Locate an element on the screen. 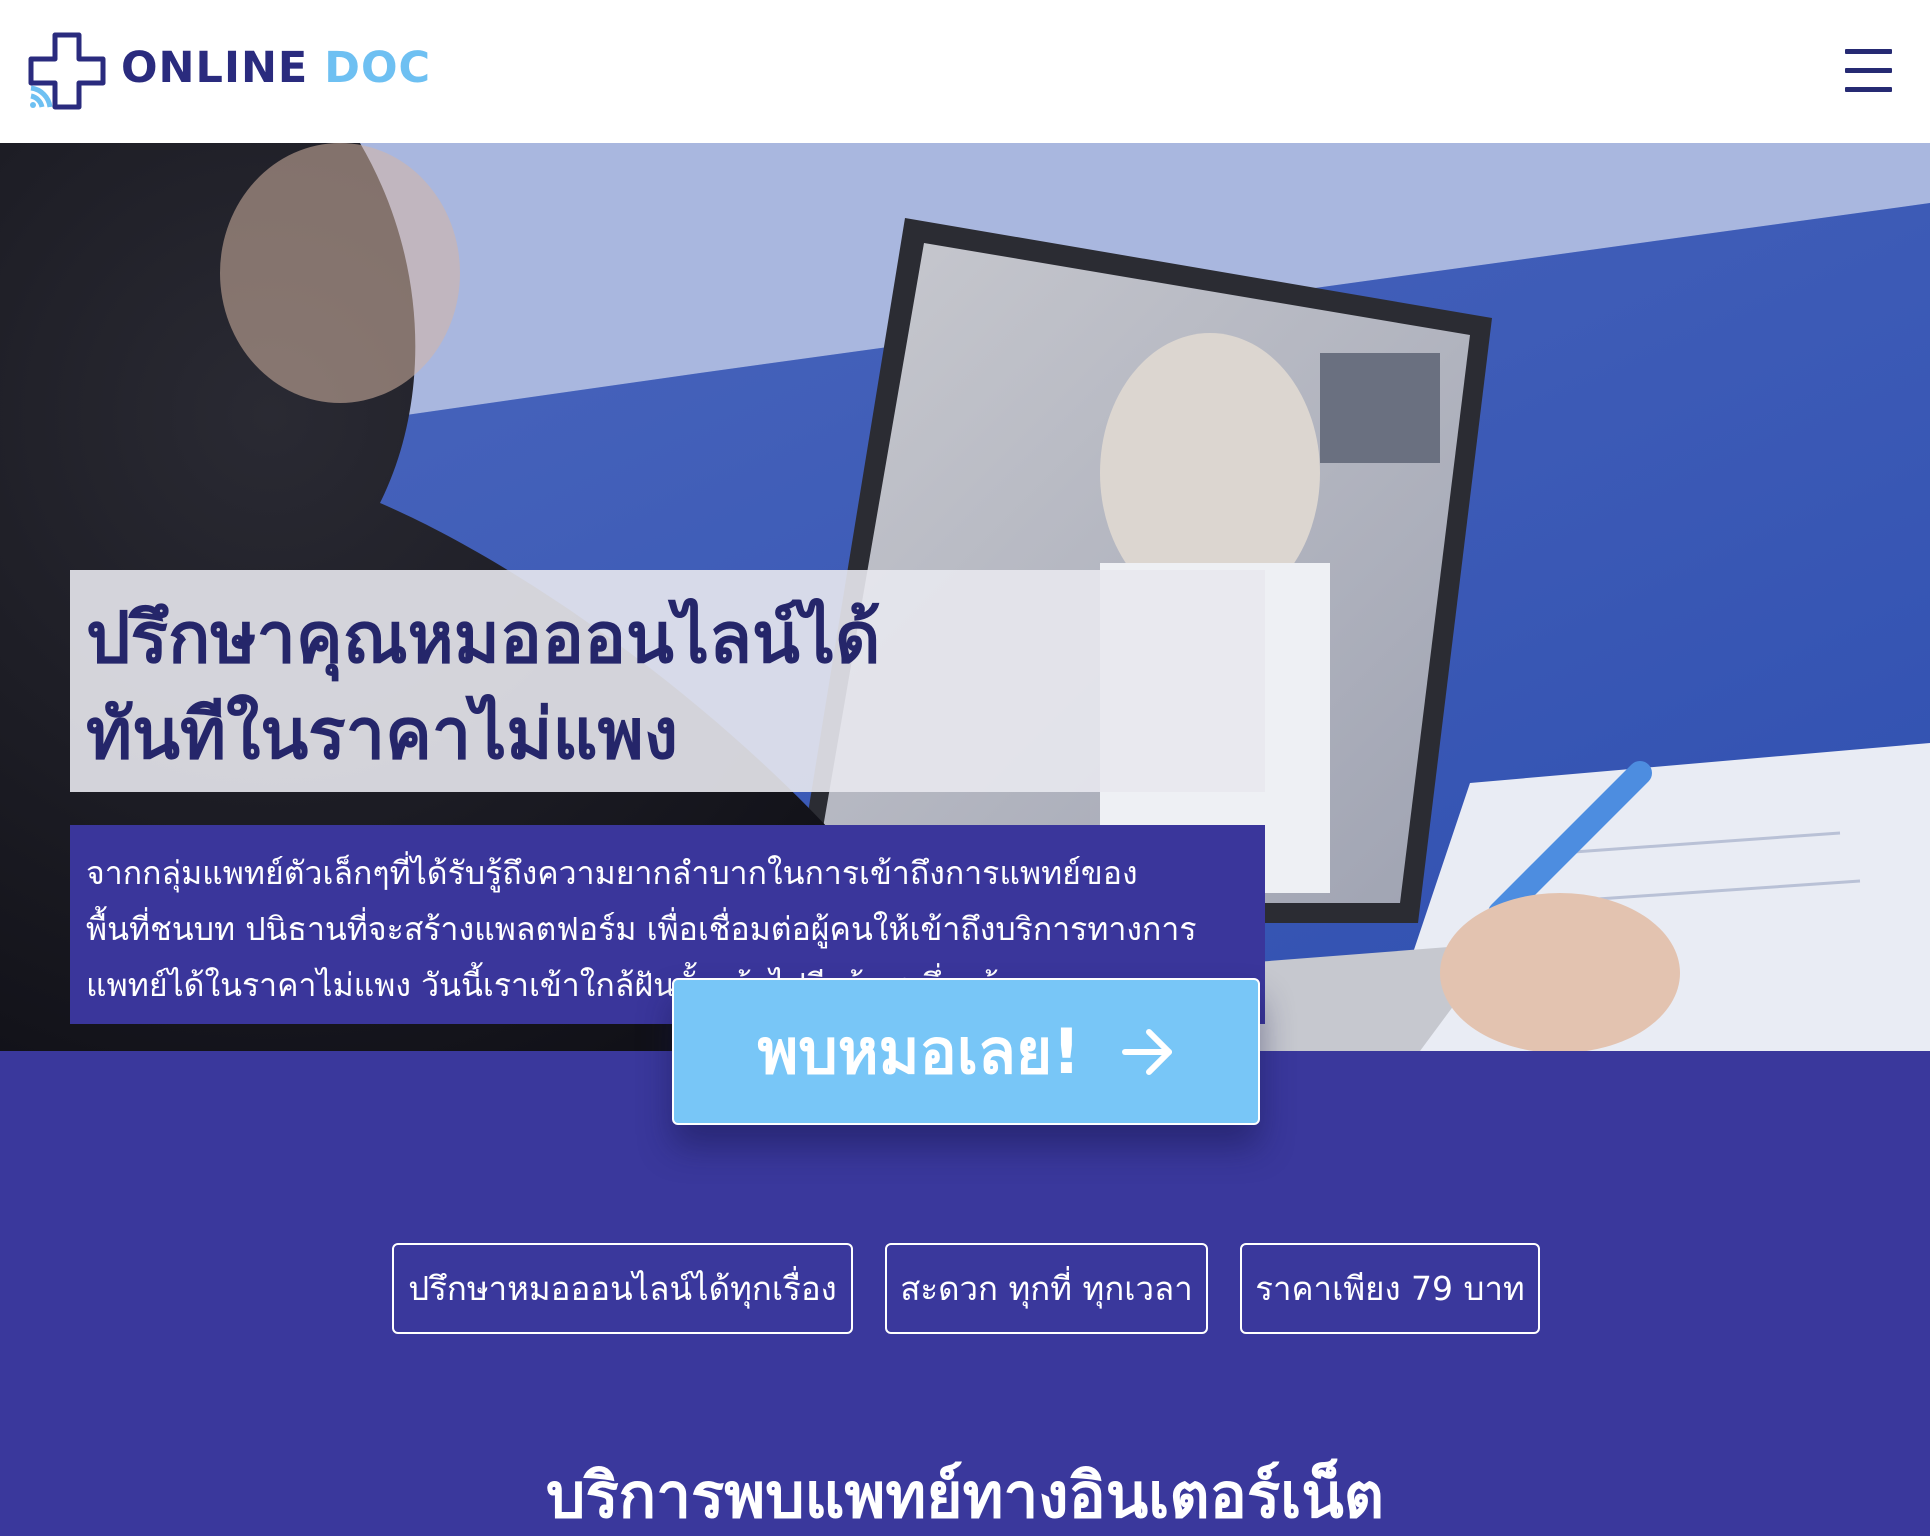 Image resolution: width=1930 pixels, height=1536 pixels. site-header: ONLINE DOC is located at coordinates (965, 71).